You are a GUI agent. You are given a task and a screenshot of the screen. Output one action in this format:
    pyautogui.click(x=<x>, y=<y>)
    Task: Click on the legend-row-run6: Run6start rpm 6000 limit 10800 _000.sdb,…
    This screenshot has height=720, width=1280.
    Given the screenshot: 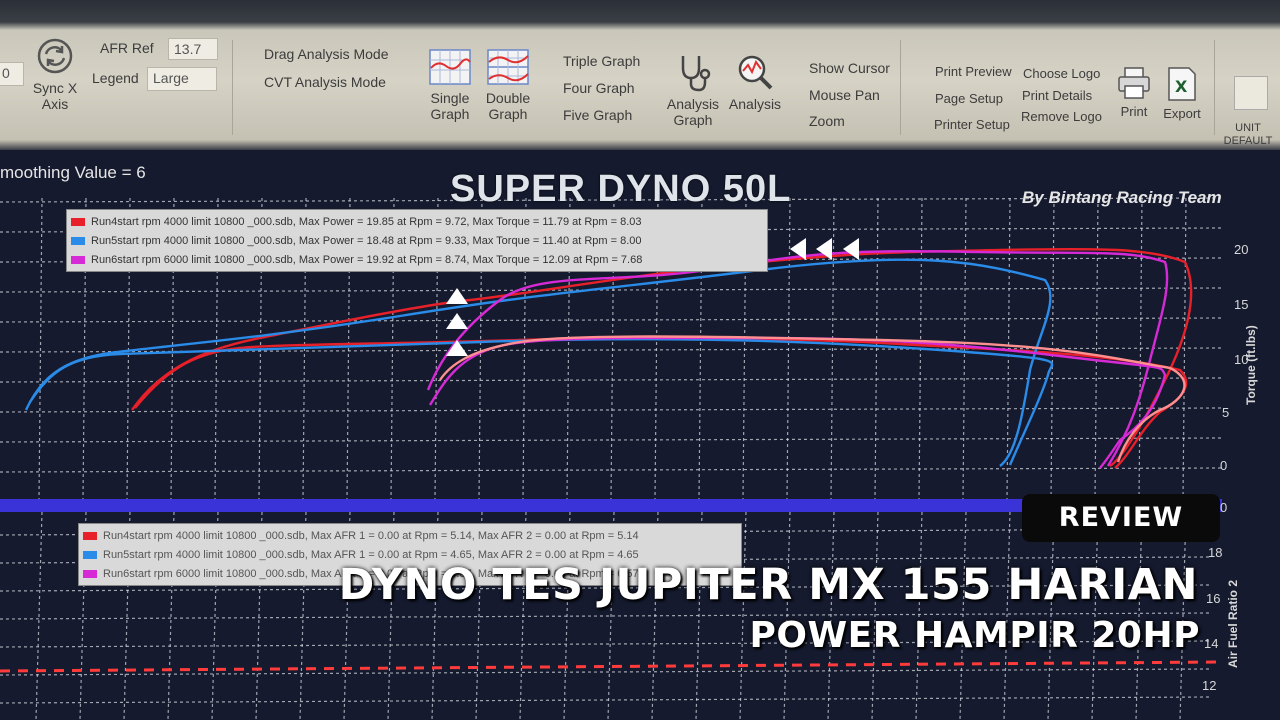 What is the action you would take?
    pyautogui.click(x=417, y=259)
    